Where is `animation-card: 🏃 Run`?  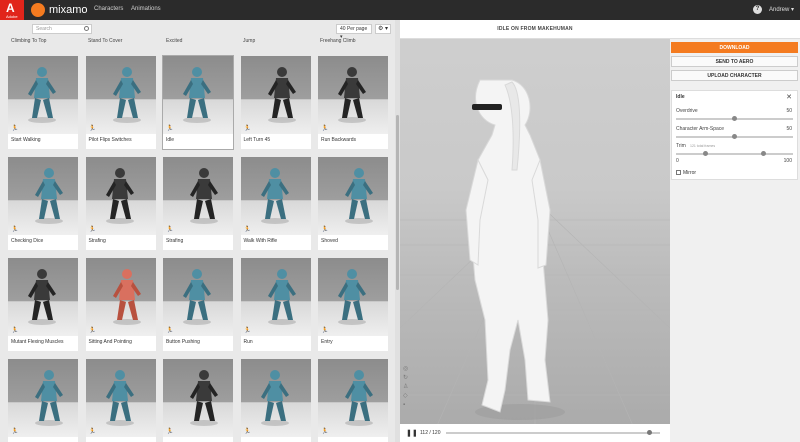
animation-card: 🏃 Run is located at coordinates (275, 304).